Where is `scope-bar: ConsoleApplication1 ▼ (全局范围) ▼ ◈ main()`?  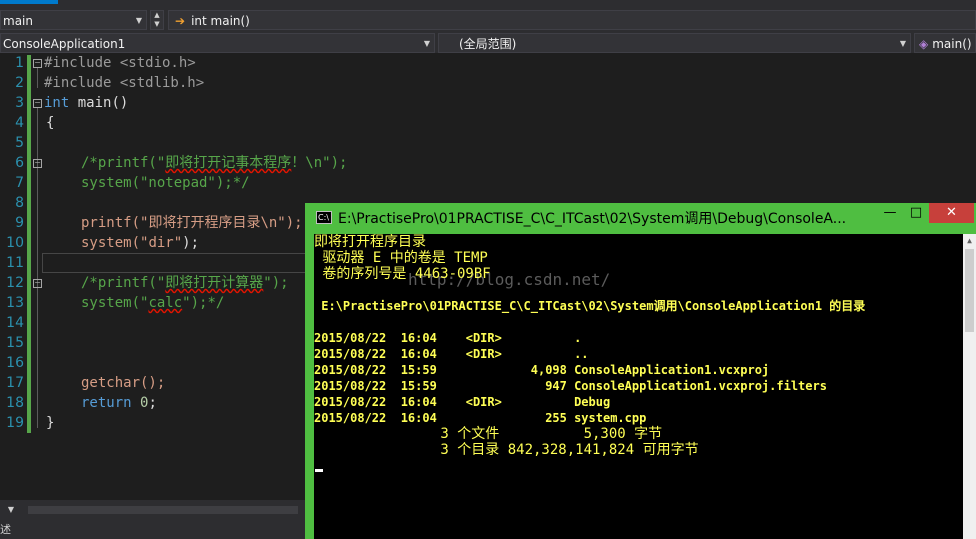
scope-bar: ConsoleApplication1 ▼ (全局范围) ▼ ◈ main() is located at coordinates (488, 43).